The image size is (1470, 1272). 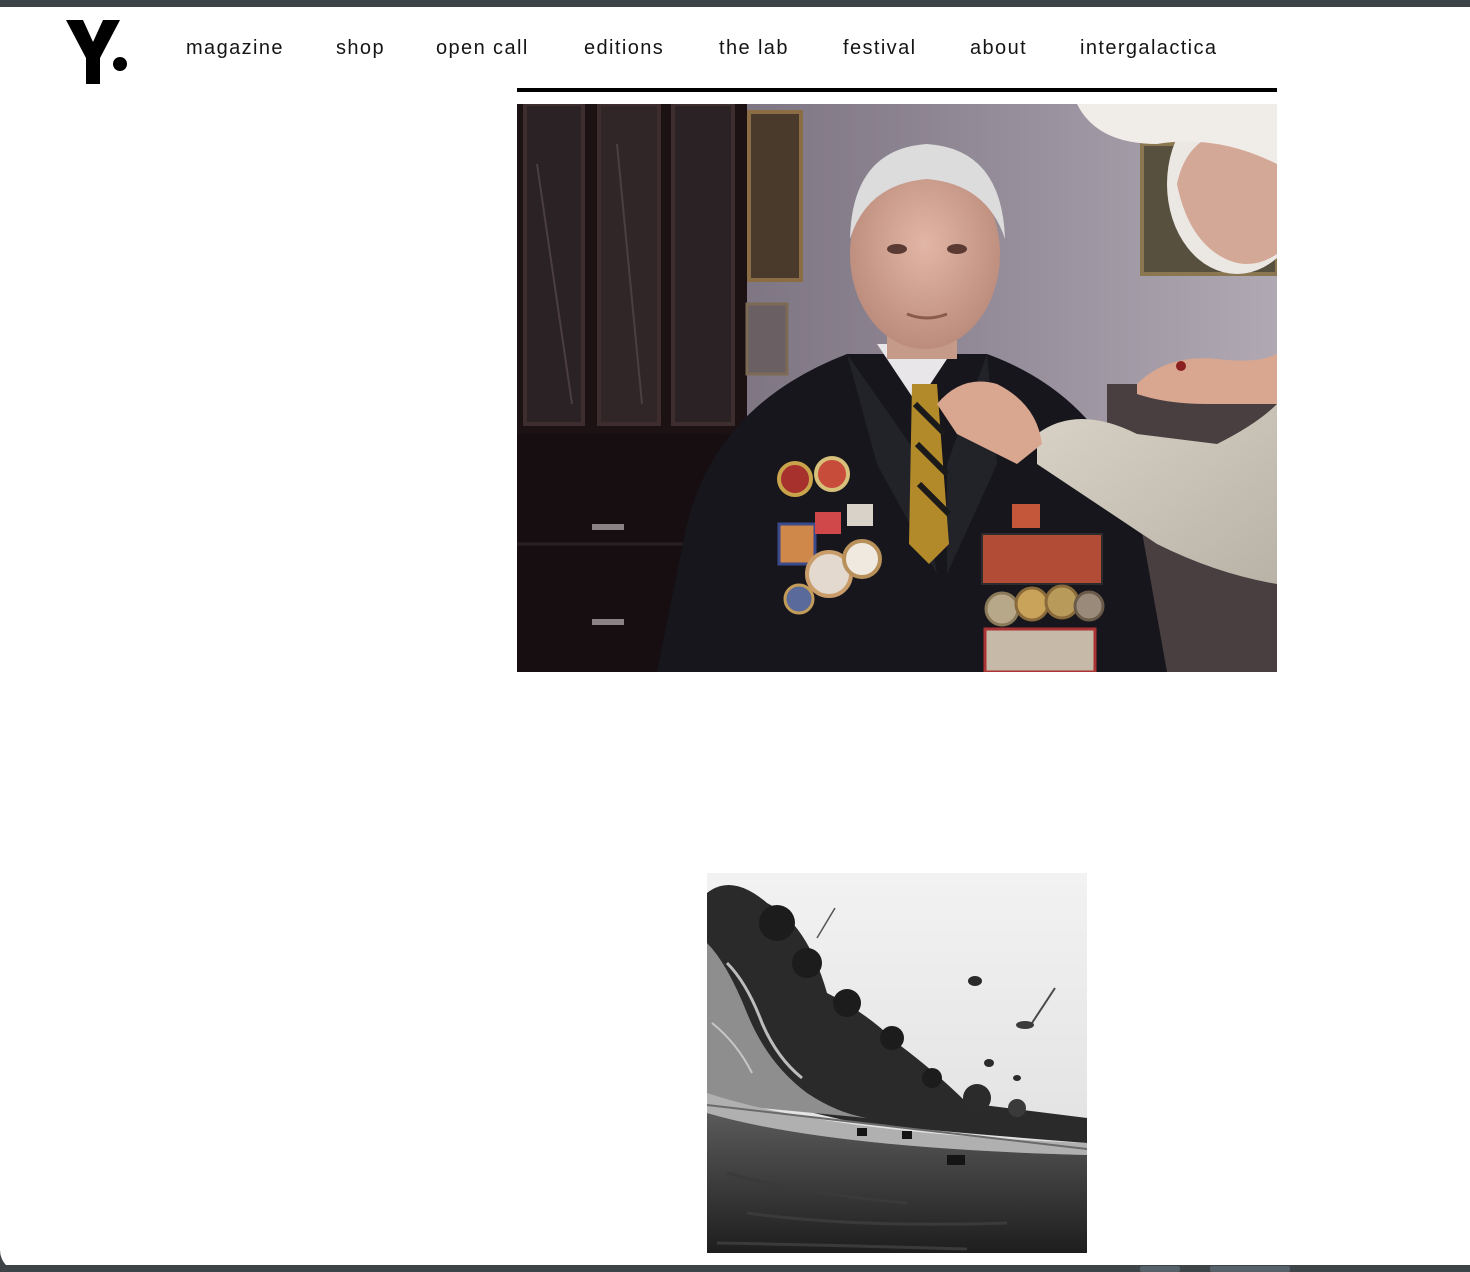 I want to click on nav-magazine: magazine, so click(x=235, y=48).